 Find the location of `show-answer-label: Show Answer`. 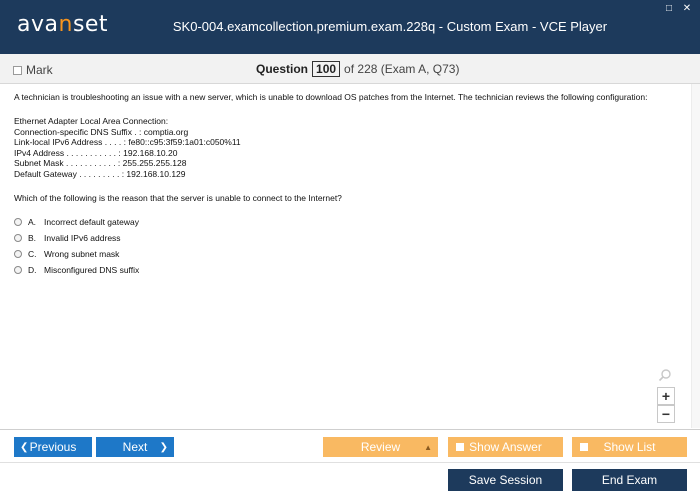

show-answer-label: Show Answer is located at coordinates (505, 447).